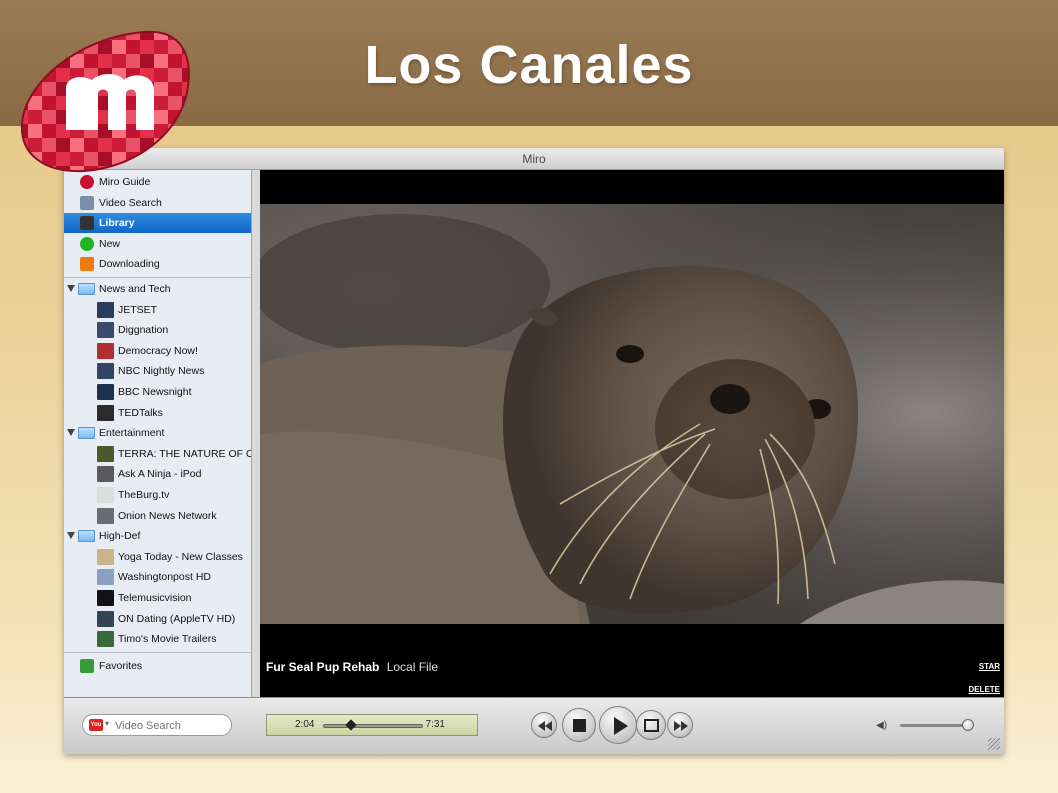 The image size is (1058, 793). Describe the element at coordinates (618, 725) in the screenshot. I see `play-button` at that location.